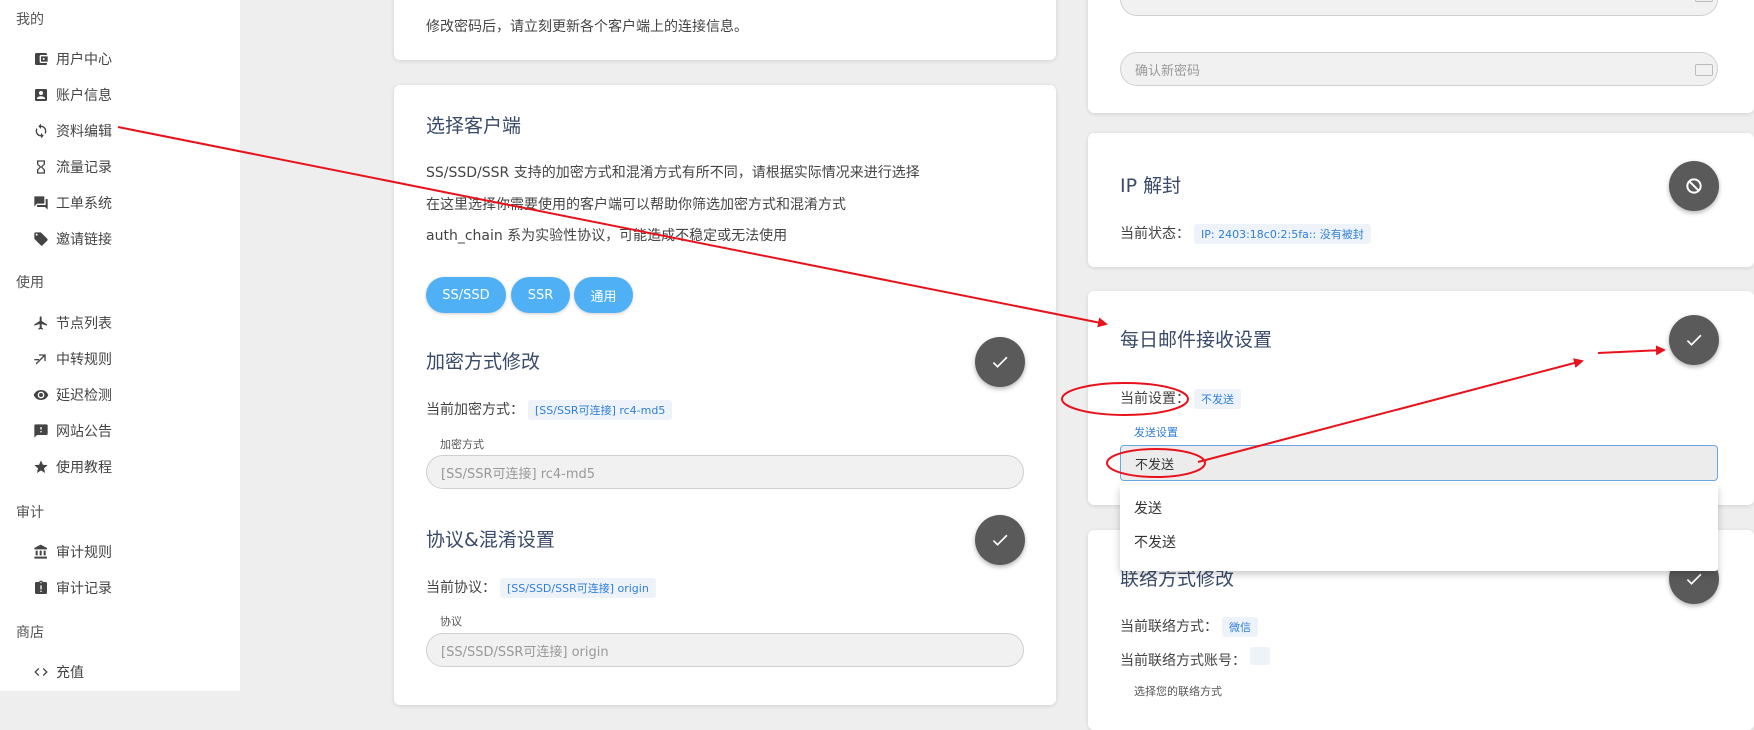  I want to click on ip-status: 当前状态： IP: 2403:18c0:2:5fa:: 没有被封, so click(1245, 233).